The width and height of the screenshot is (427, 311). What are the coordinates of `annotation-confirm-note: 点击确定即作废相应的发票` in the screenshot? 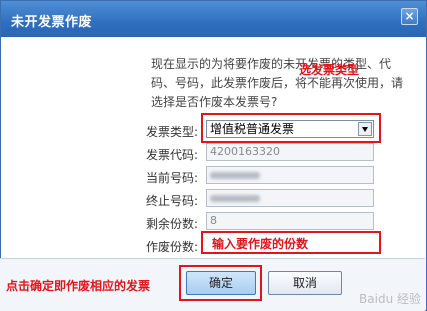 It's located at (78, 286).